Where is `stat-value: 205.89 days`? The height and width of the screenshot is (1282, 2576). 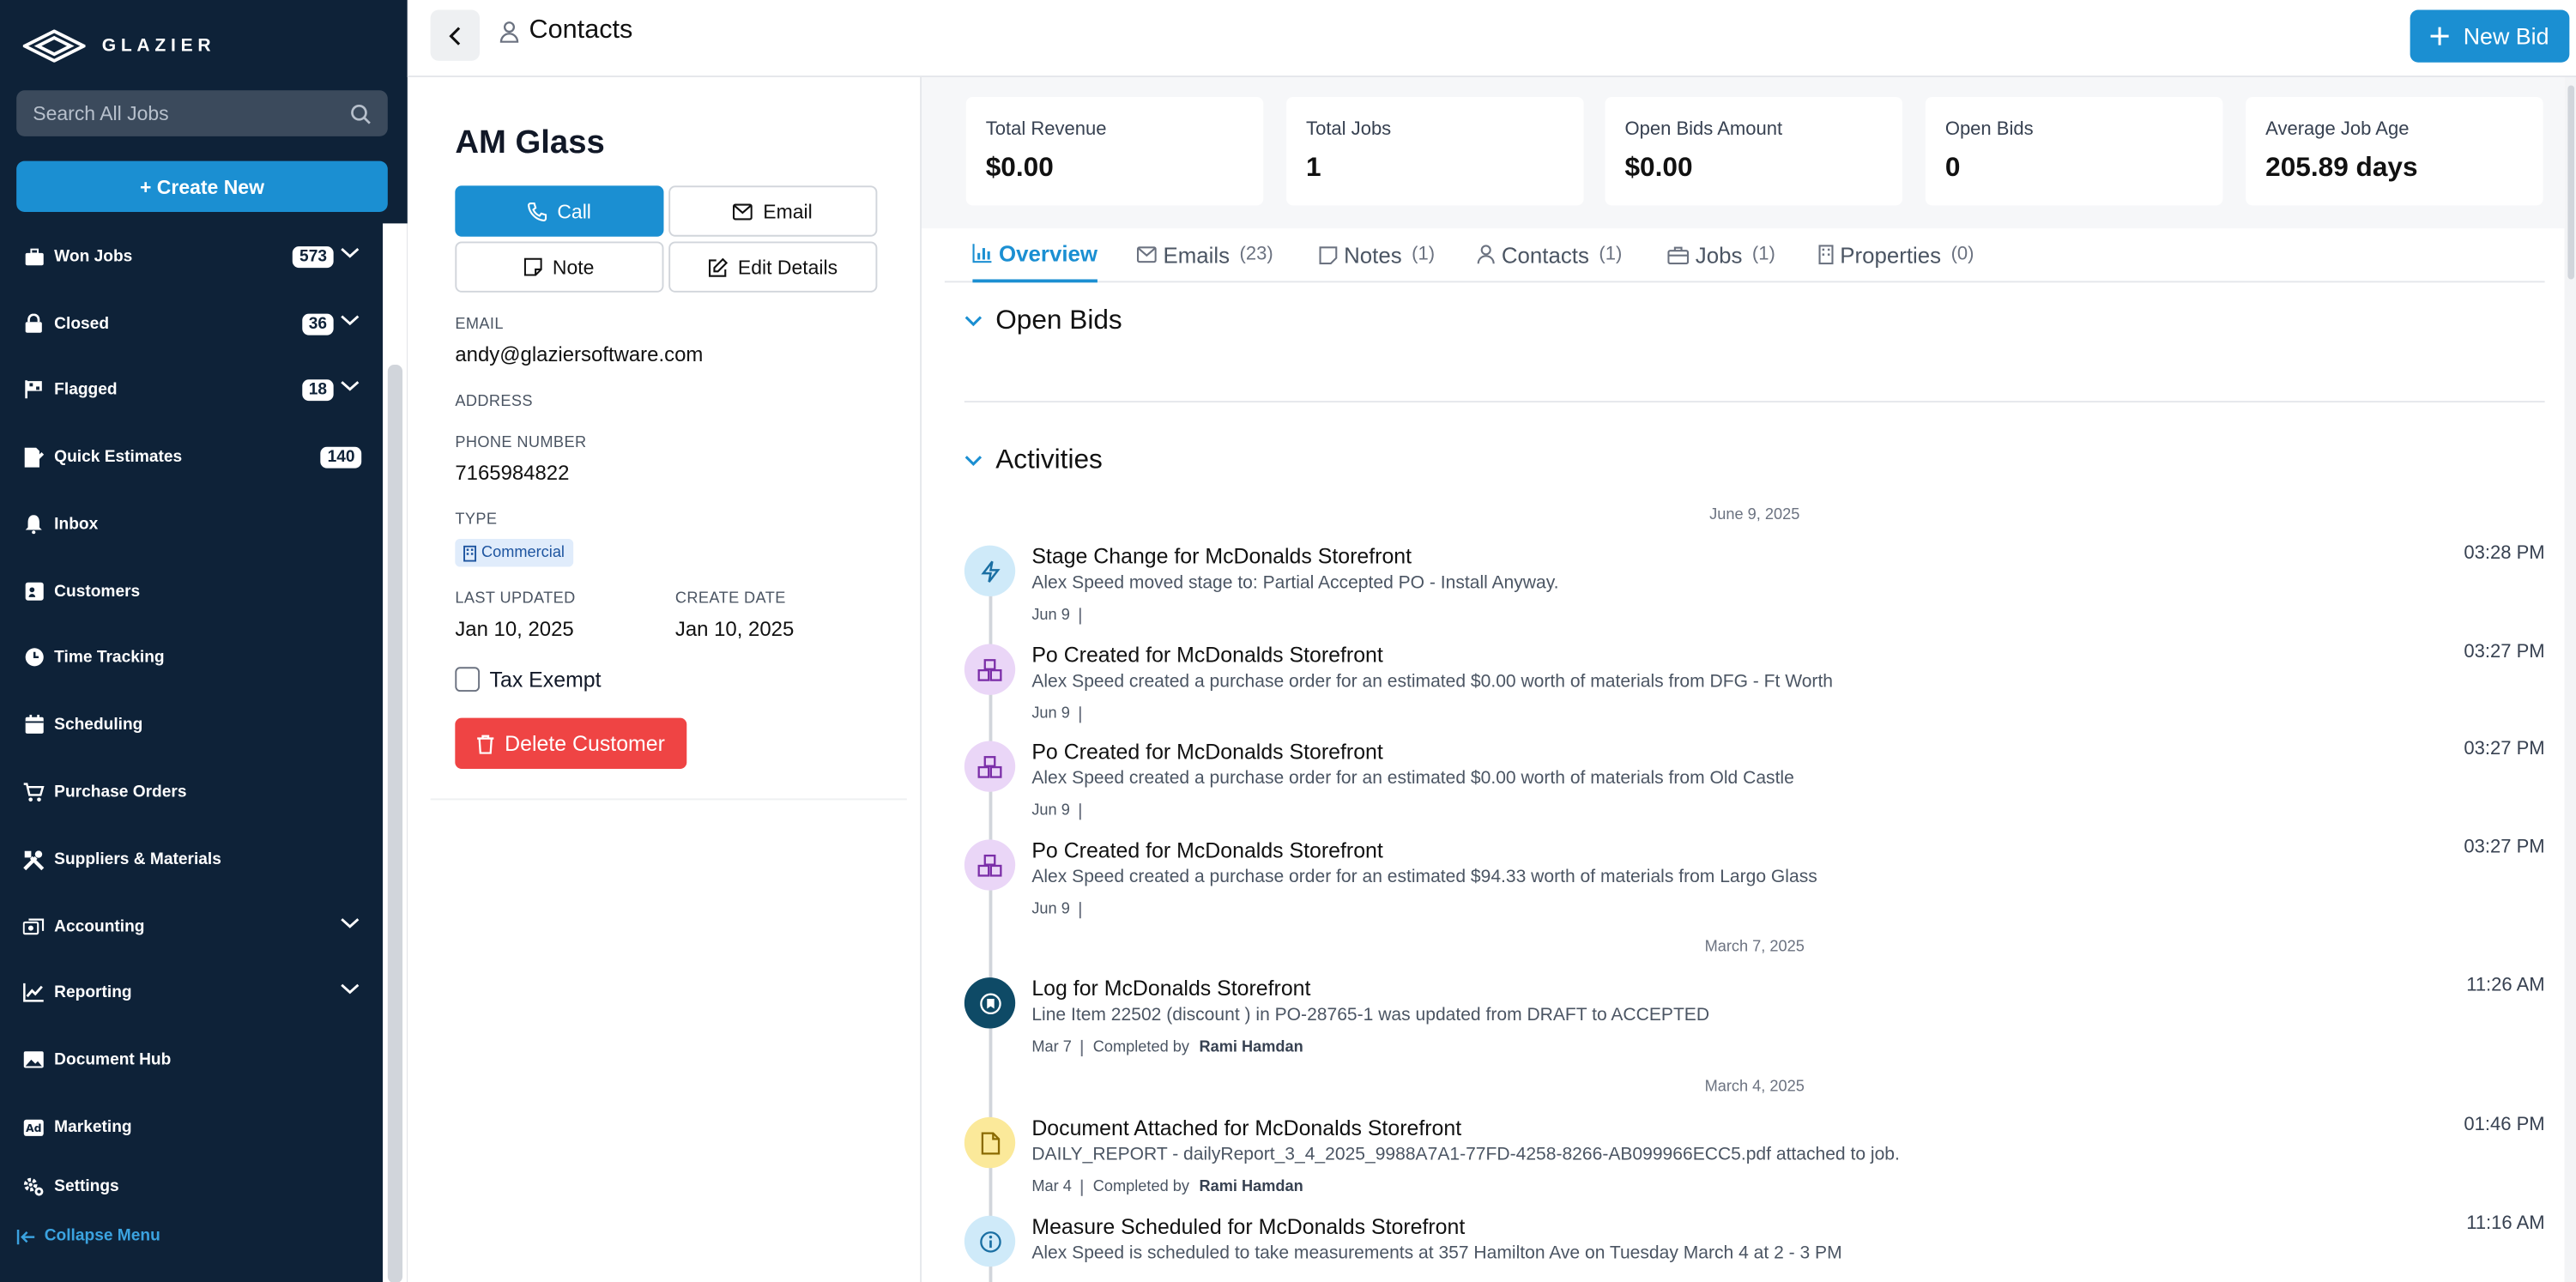 stat-value: 205.89 days is located at coordinates (2341, 168).